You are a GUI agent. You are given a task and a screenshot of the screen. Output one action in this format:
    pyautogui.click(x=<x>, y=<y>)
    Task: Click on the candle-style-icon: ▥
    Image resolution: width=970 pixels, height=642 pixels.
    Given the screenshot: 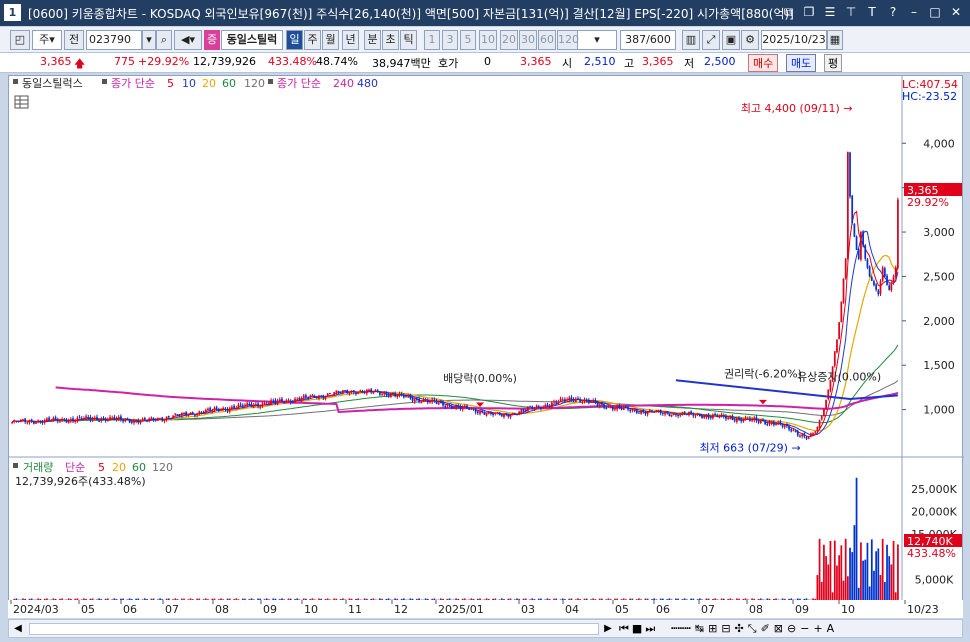 What is the action you would take?
    pyautogui.click(x=691, y=40)
    